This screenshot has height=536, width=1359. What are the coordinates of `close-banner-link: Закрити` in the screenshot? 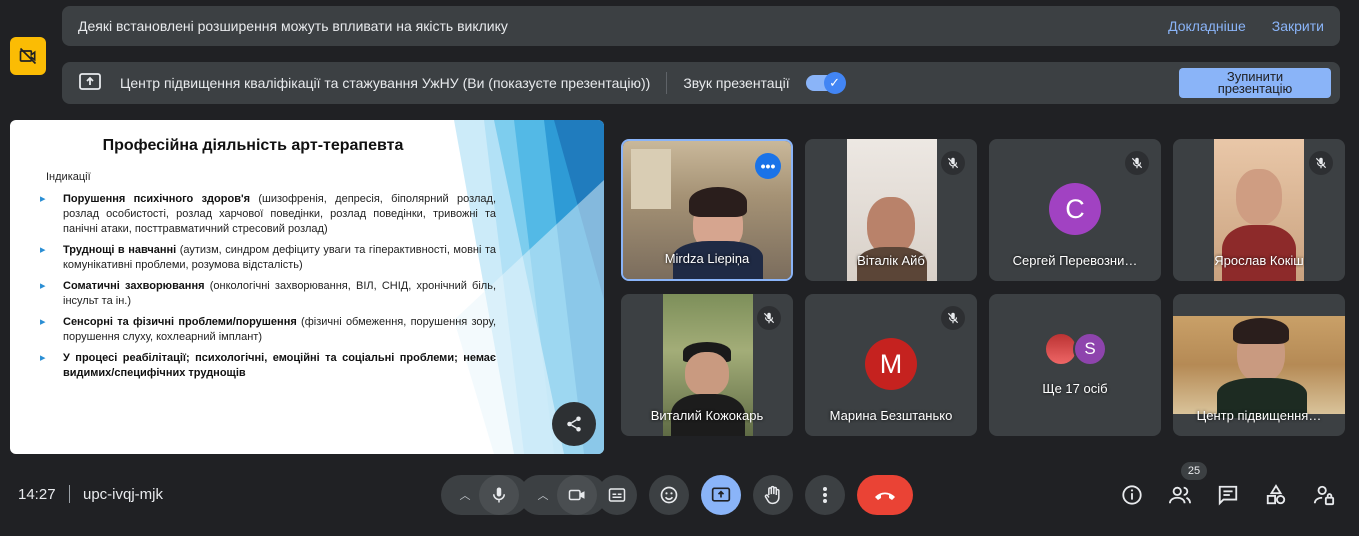 It's located at (1298, 26).